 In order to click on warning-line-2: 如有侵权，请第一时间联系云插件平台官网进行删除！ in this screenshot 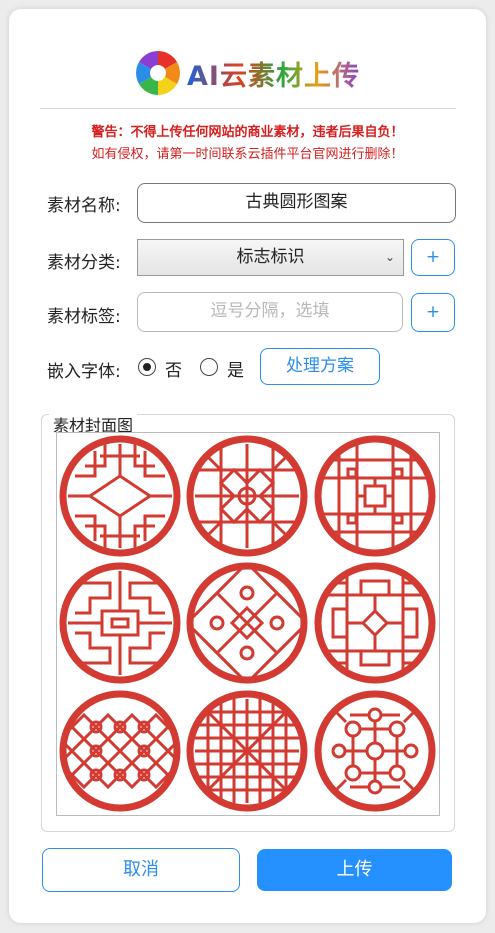, I will do `click(247, 154)`.